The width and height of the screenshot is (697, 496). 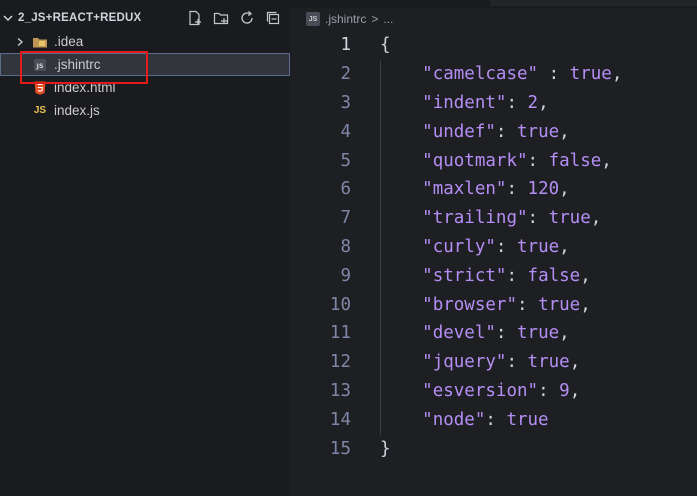 I want to click on code-line: 5 "quotmark": false,, so click(x=493, y=160).